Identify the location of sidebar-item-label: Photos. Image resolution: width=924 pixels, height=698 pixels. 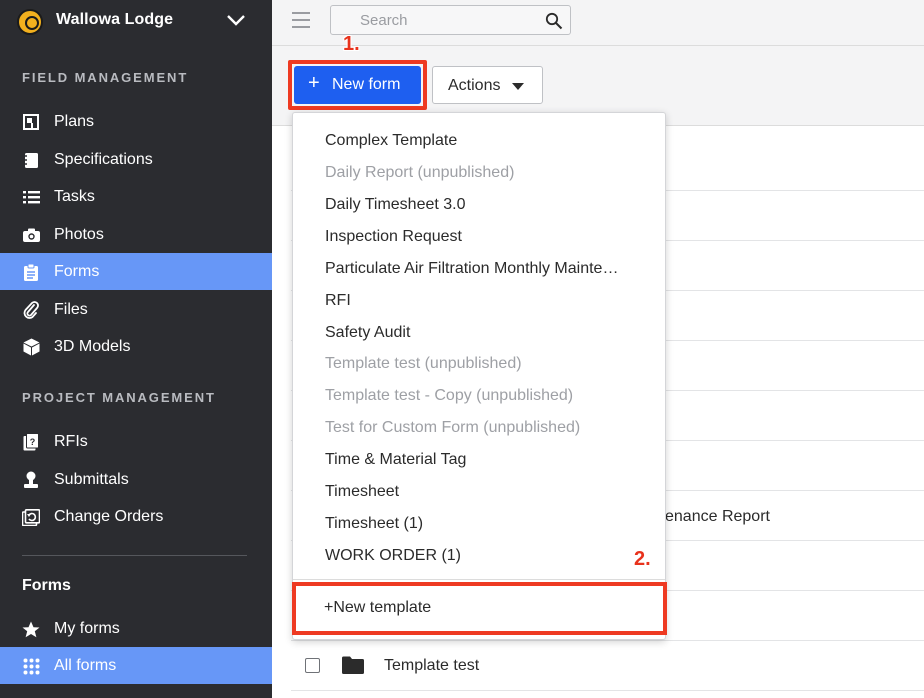
(79, 234).